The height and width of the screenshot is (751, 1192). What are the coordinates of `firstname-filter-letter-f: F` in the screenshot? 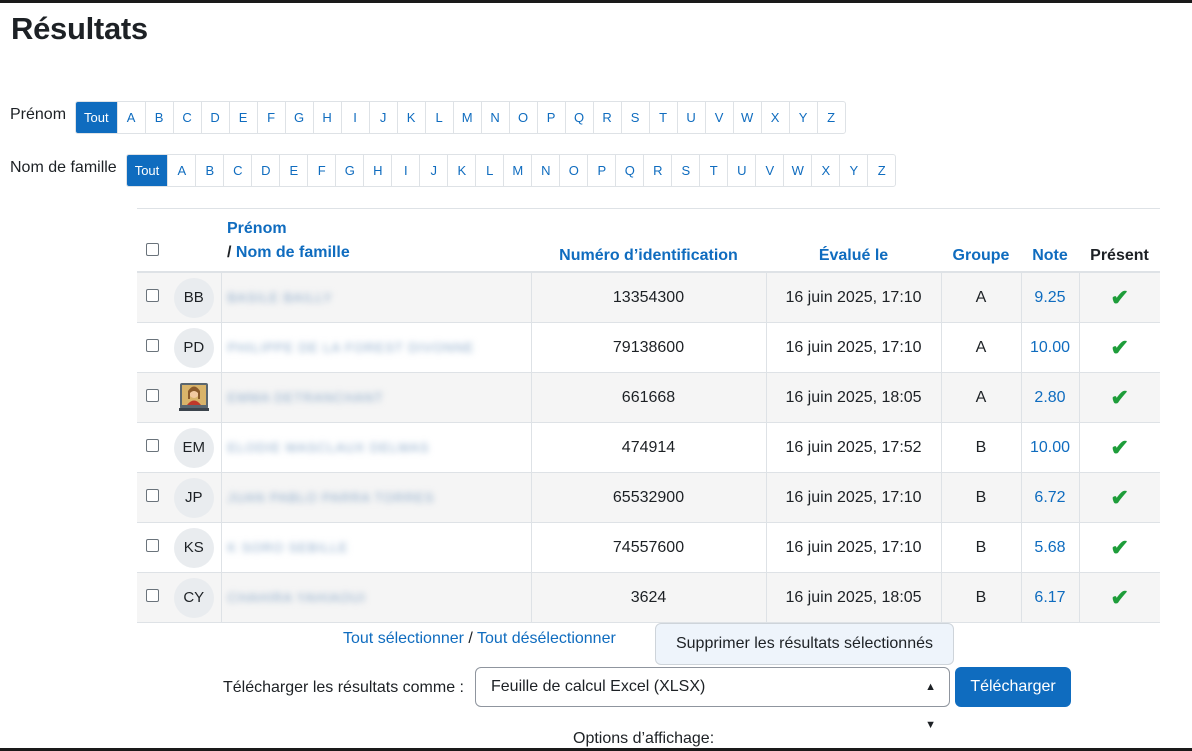 It's located at (270, 117).